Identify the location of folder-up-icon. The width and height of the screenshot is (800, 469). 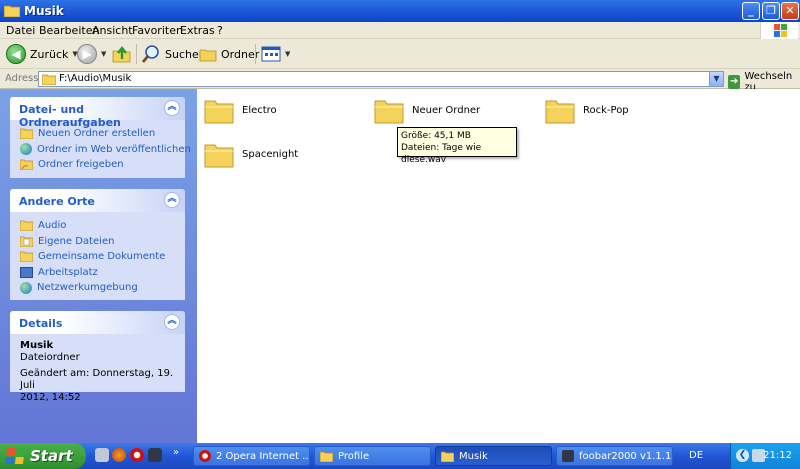
(121, 54).